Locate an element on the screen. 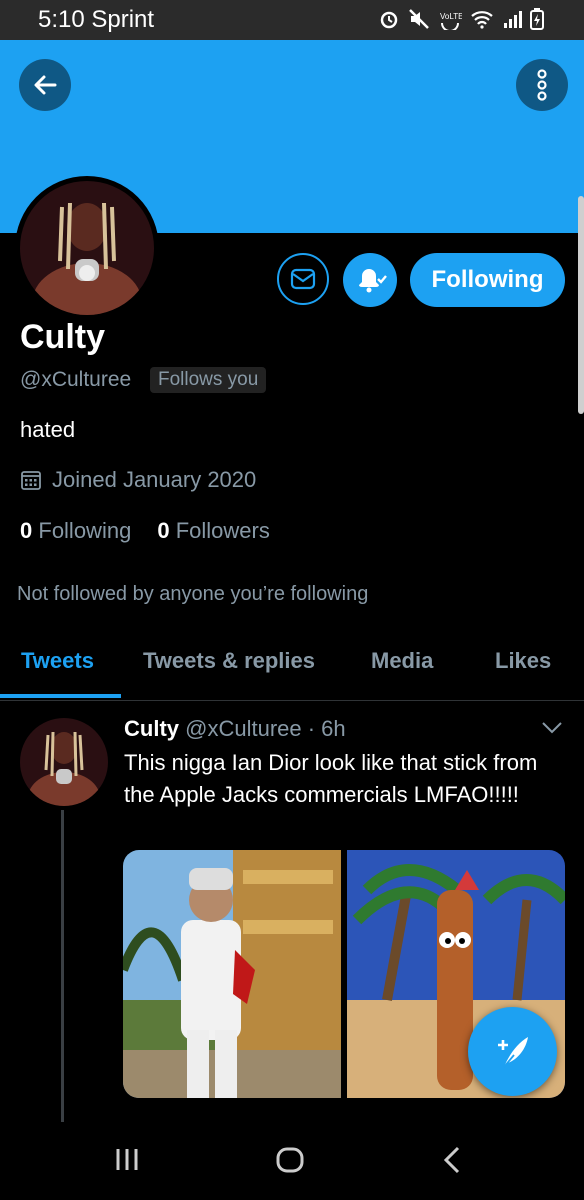 Image resolution: width=584 pixels, height=1200 pixels. display-name: Culty is located at coordinates (62, 337).